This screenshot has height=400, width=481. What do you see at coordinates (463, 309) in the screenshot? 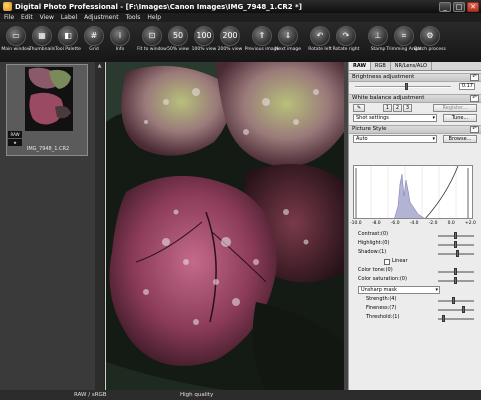
I see `fineness-thumb` at bounding box center [463, 309].